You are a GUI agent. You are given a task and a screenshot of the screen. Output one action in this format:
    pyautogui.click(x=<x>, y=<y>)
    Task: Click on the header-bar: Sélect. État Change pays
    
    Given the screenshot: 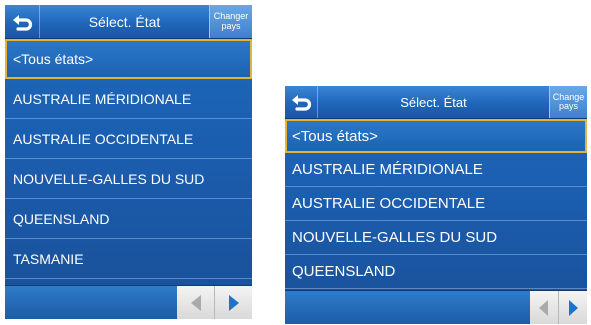 What is the action you would take?
    pyautogui.click(x=436, y=102)
    